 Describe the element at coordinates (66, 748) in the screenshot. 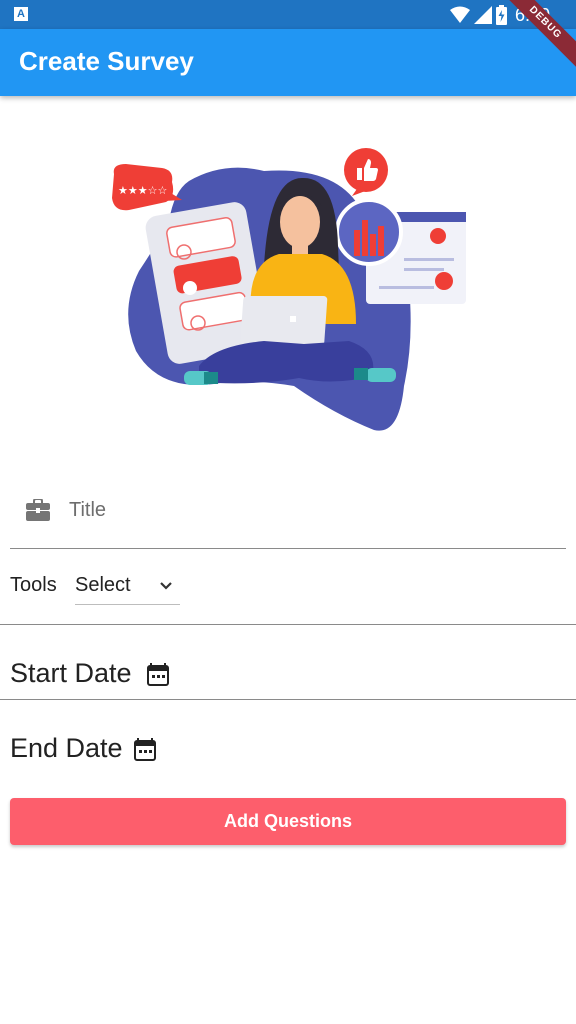

I see `end-date-label: End Date` at that location.